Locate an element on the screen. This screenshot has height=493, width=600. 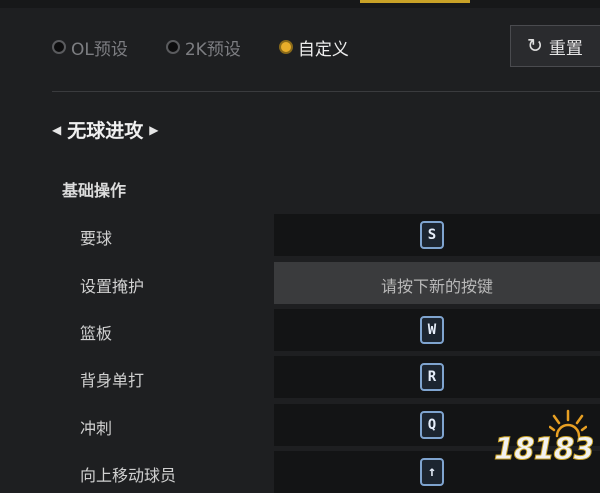
reset-button: ↻ 重置 is located at coordinates (555, 46).